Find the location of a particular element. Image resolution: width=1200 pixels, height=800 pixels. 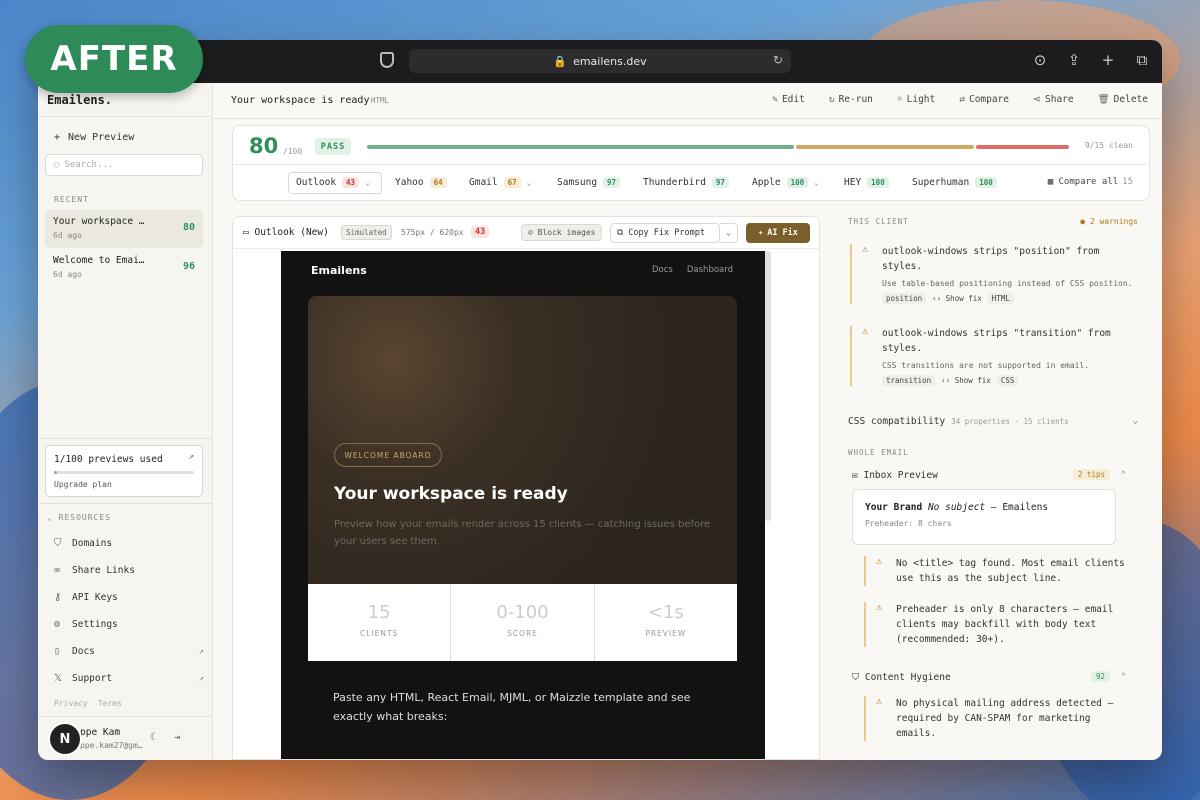

client-score: 64 is located at coordinates (438, 182).